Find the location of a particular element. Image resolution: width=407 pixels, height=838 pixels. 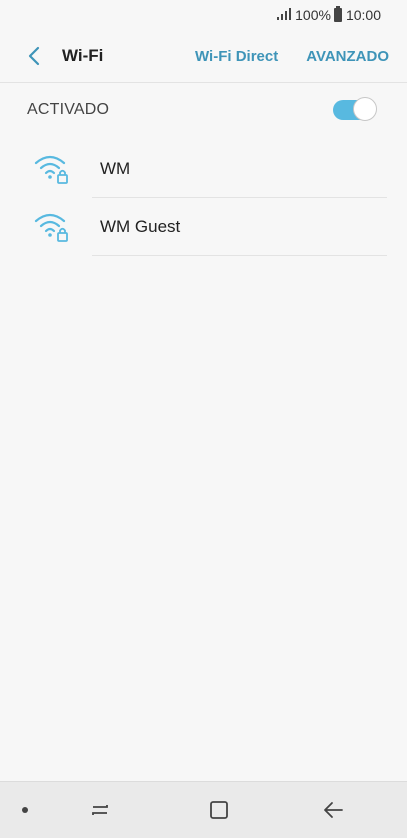

app-header: Wi-Fi Wi-Fi Direct AVANZADO is located at coordinates (203, 56).